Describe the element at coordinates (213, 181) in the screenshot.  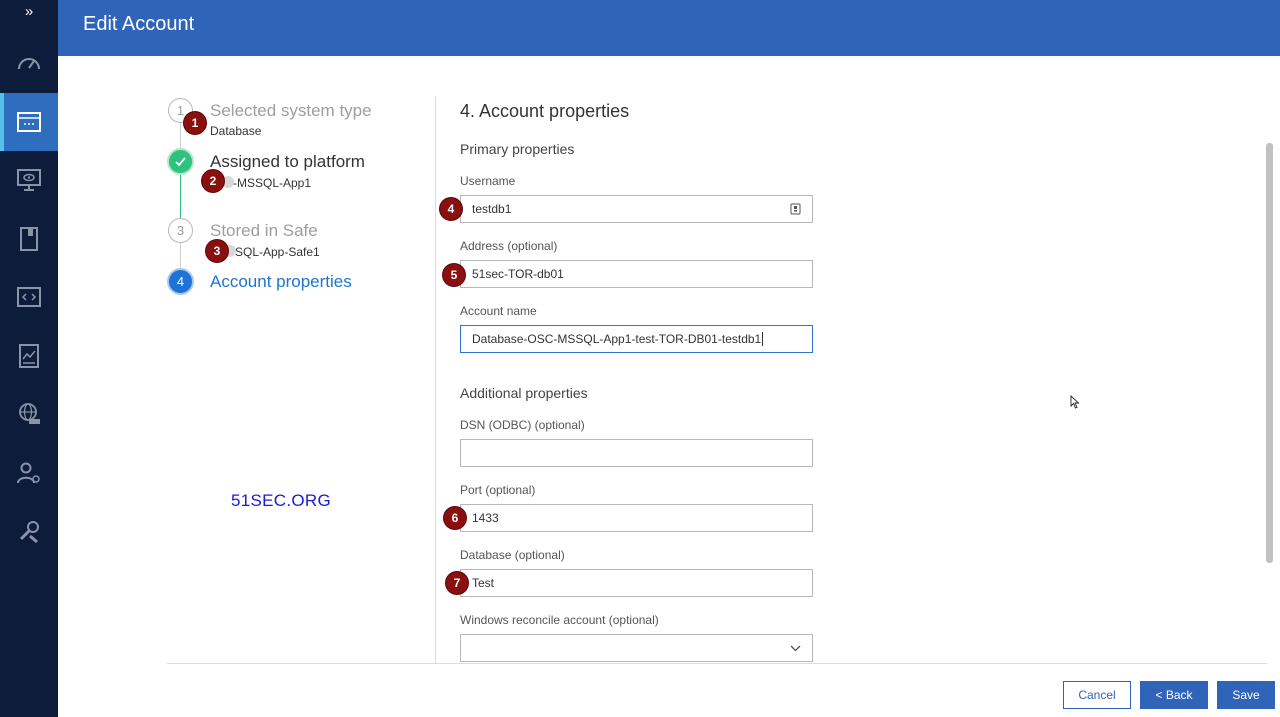
I see `annotation-badge: 2` at that location.